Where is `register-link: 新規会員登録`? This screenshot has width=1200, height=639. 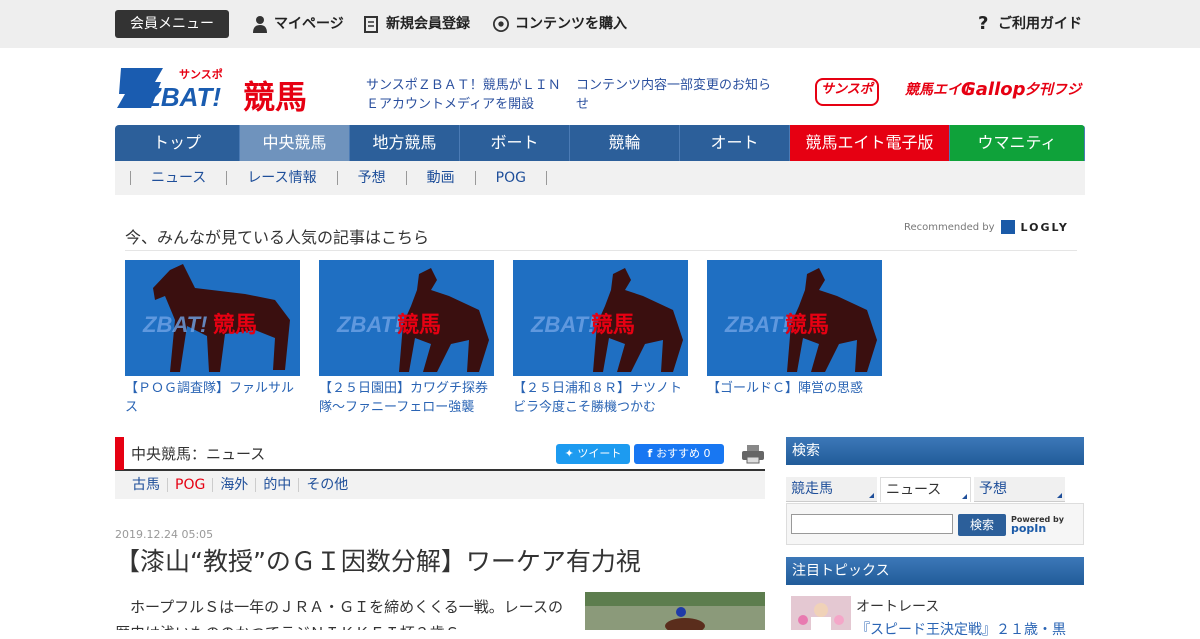
register-link: 新規会員登録 is located at coordinates (417, 24).